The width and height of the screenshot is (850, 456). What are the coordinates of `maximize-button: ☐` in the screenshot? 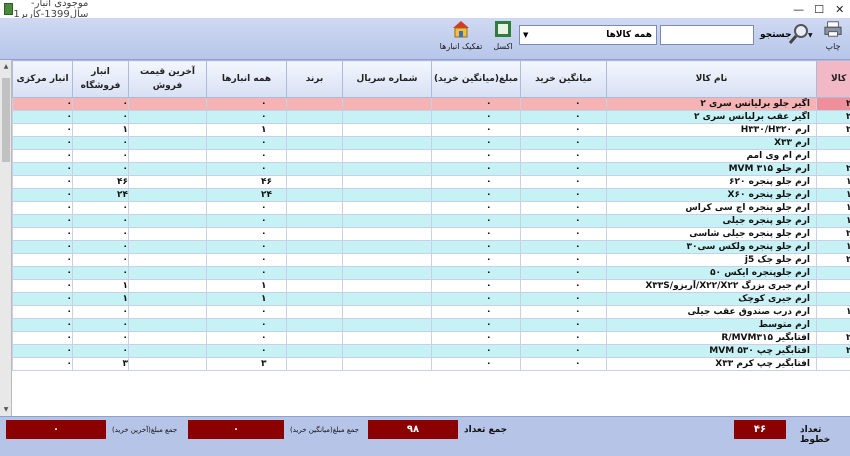 It's located at (819, 9).